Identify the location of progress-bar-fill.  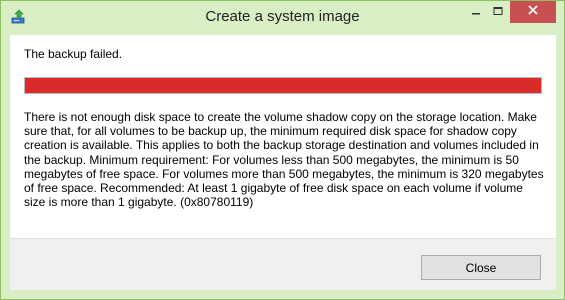
(283, 85).